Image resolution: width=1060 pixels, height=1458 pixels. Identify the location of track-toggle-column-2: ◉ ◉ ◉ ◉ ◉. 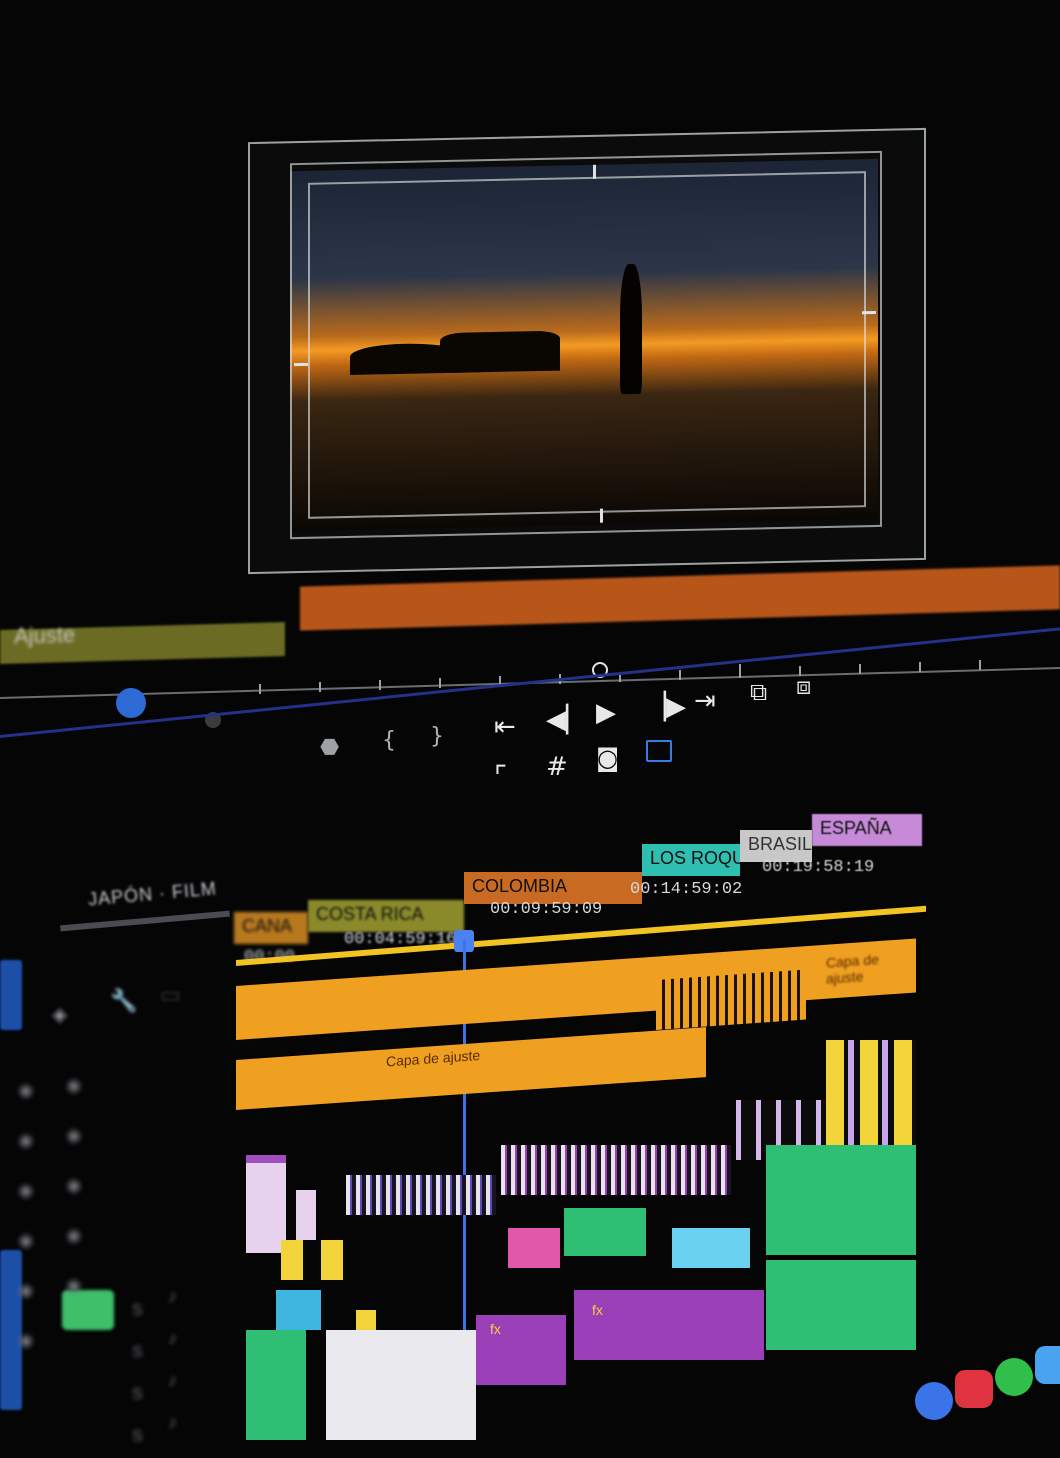
(74, 1185).